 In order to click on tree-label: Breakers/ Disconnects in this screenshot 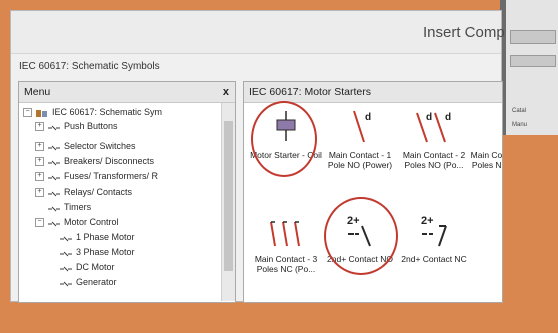, I will do `click(109, 161)`.